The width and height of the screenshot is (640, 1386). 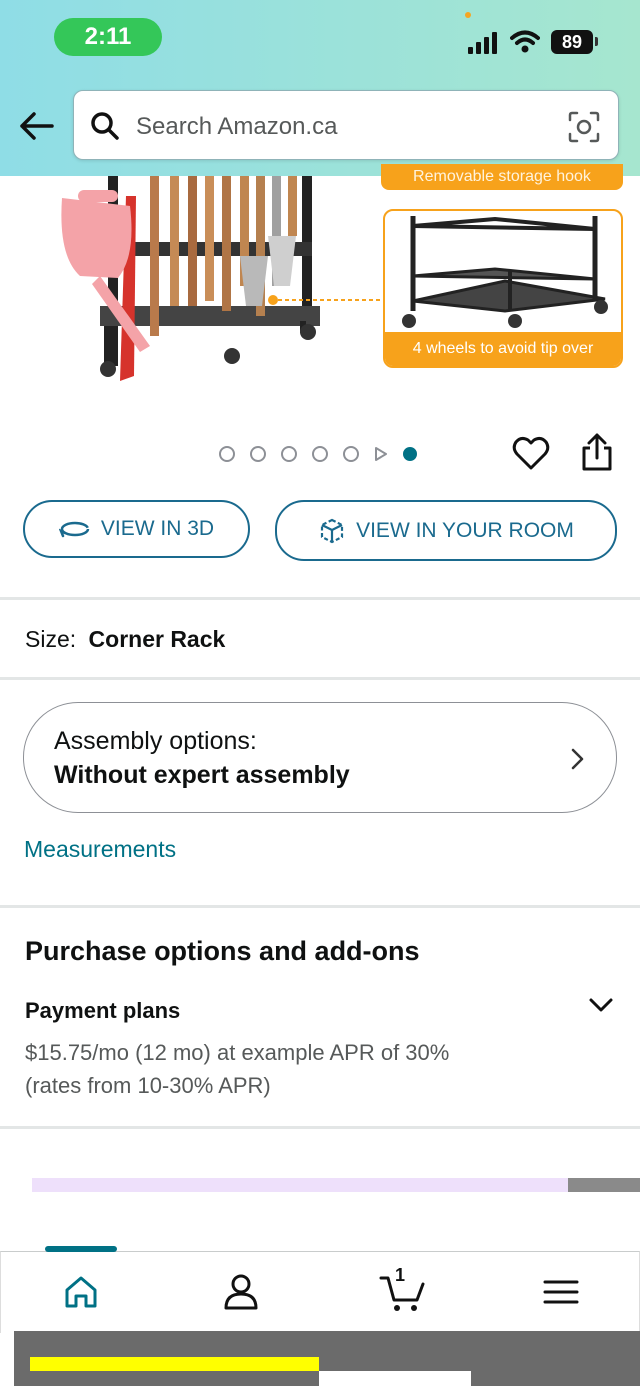 What do you see at coordinates (572, 42) in the screenshot?
I see `battery-indicator: 89` at bounding box center [572, 42].